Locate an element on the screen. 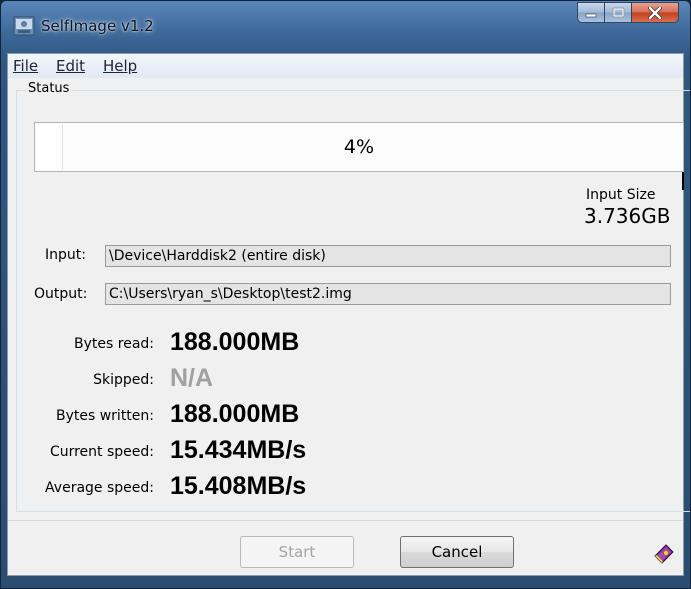 This screenshot has width=691, height=589. input-path-field: \Device\Harddisk2 (entire disk) is located at coordinates (388, 256).